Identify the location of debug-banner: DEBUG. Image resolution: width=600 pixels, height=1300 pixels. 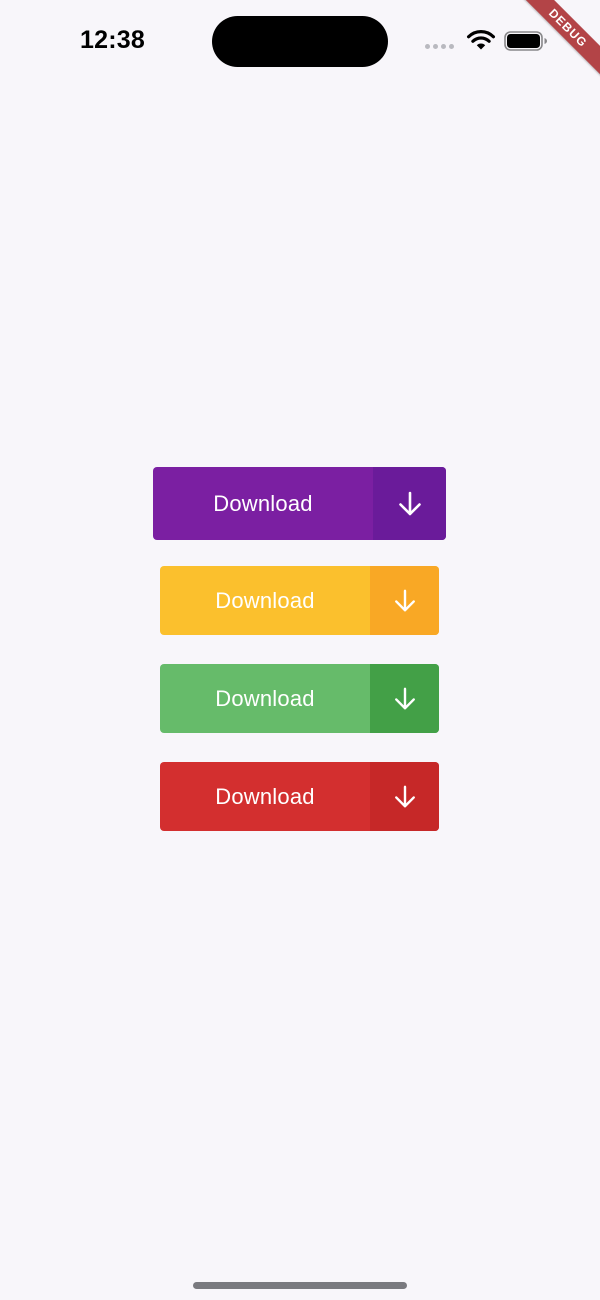
(555, 45).